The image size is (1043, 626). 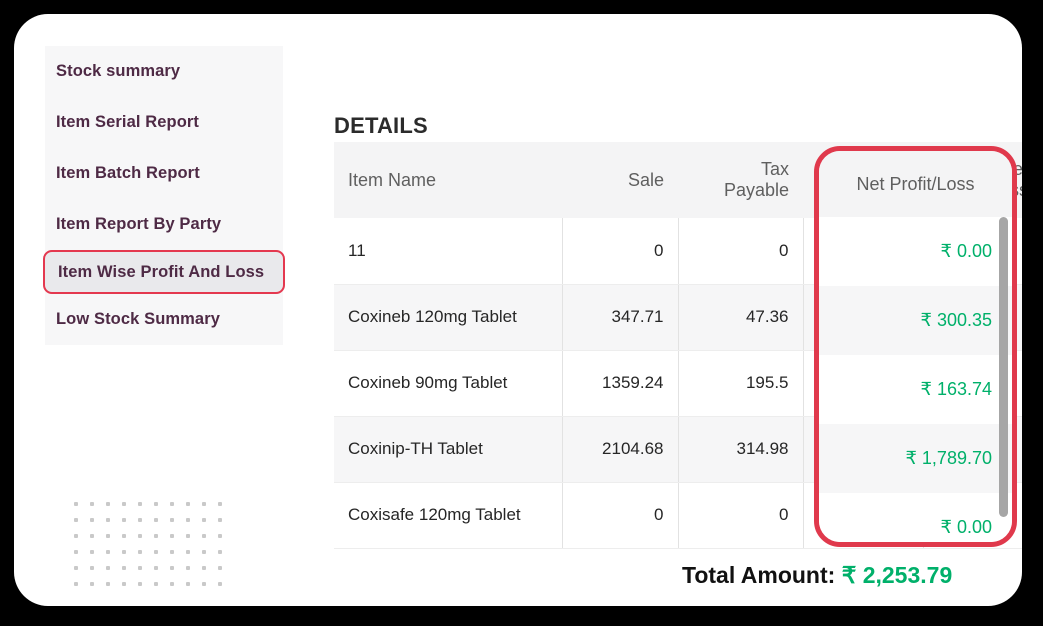 I want to click on cell-tax-payable: 195.5, so click(x=741, y=383).